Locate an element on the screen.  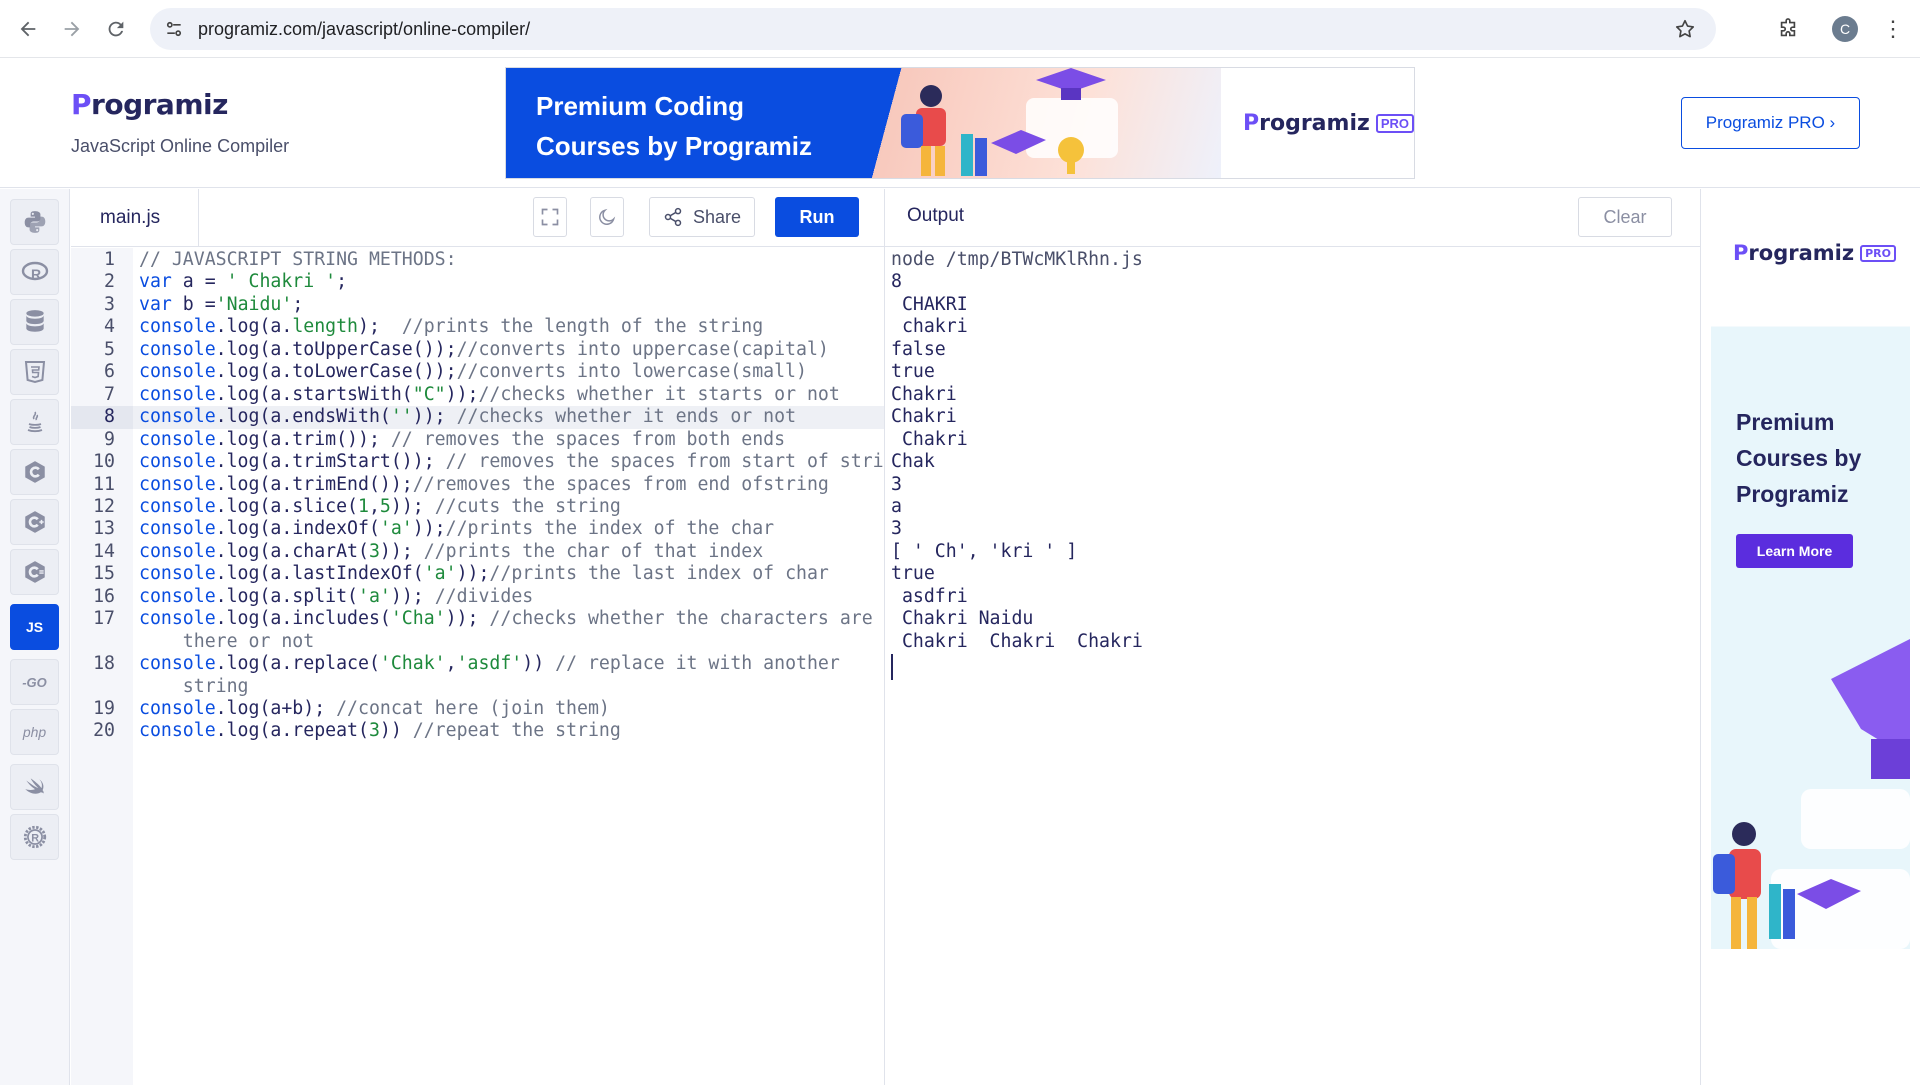
output-line: Chak is located at coordinates (913, 462).